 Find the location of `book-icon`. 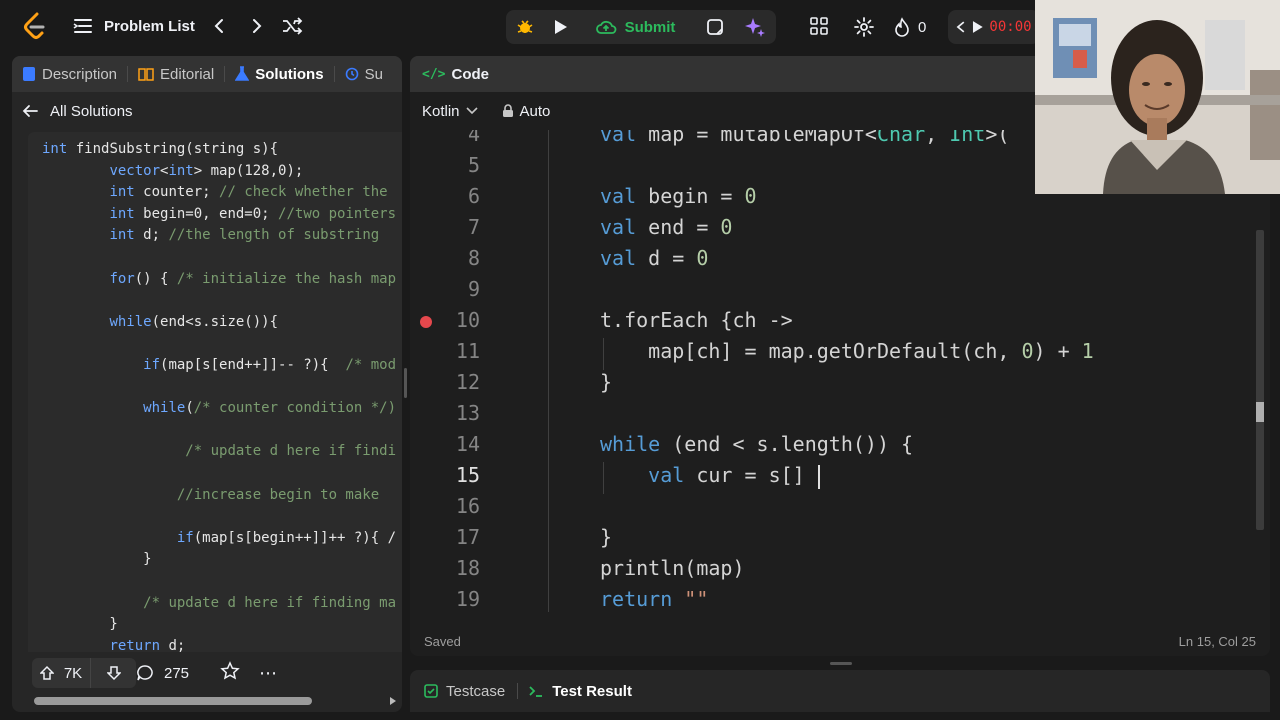

book-icon is located at coordinates (146, 74).